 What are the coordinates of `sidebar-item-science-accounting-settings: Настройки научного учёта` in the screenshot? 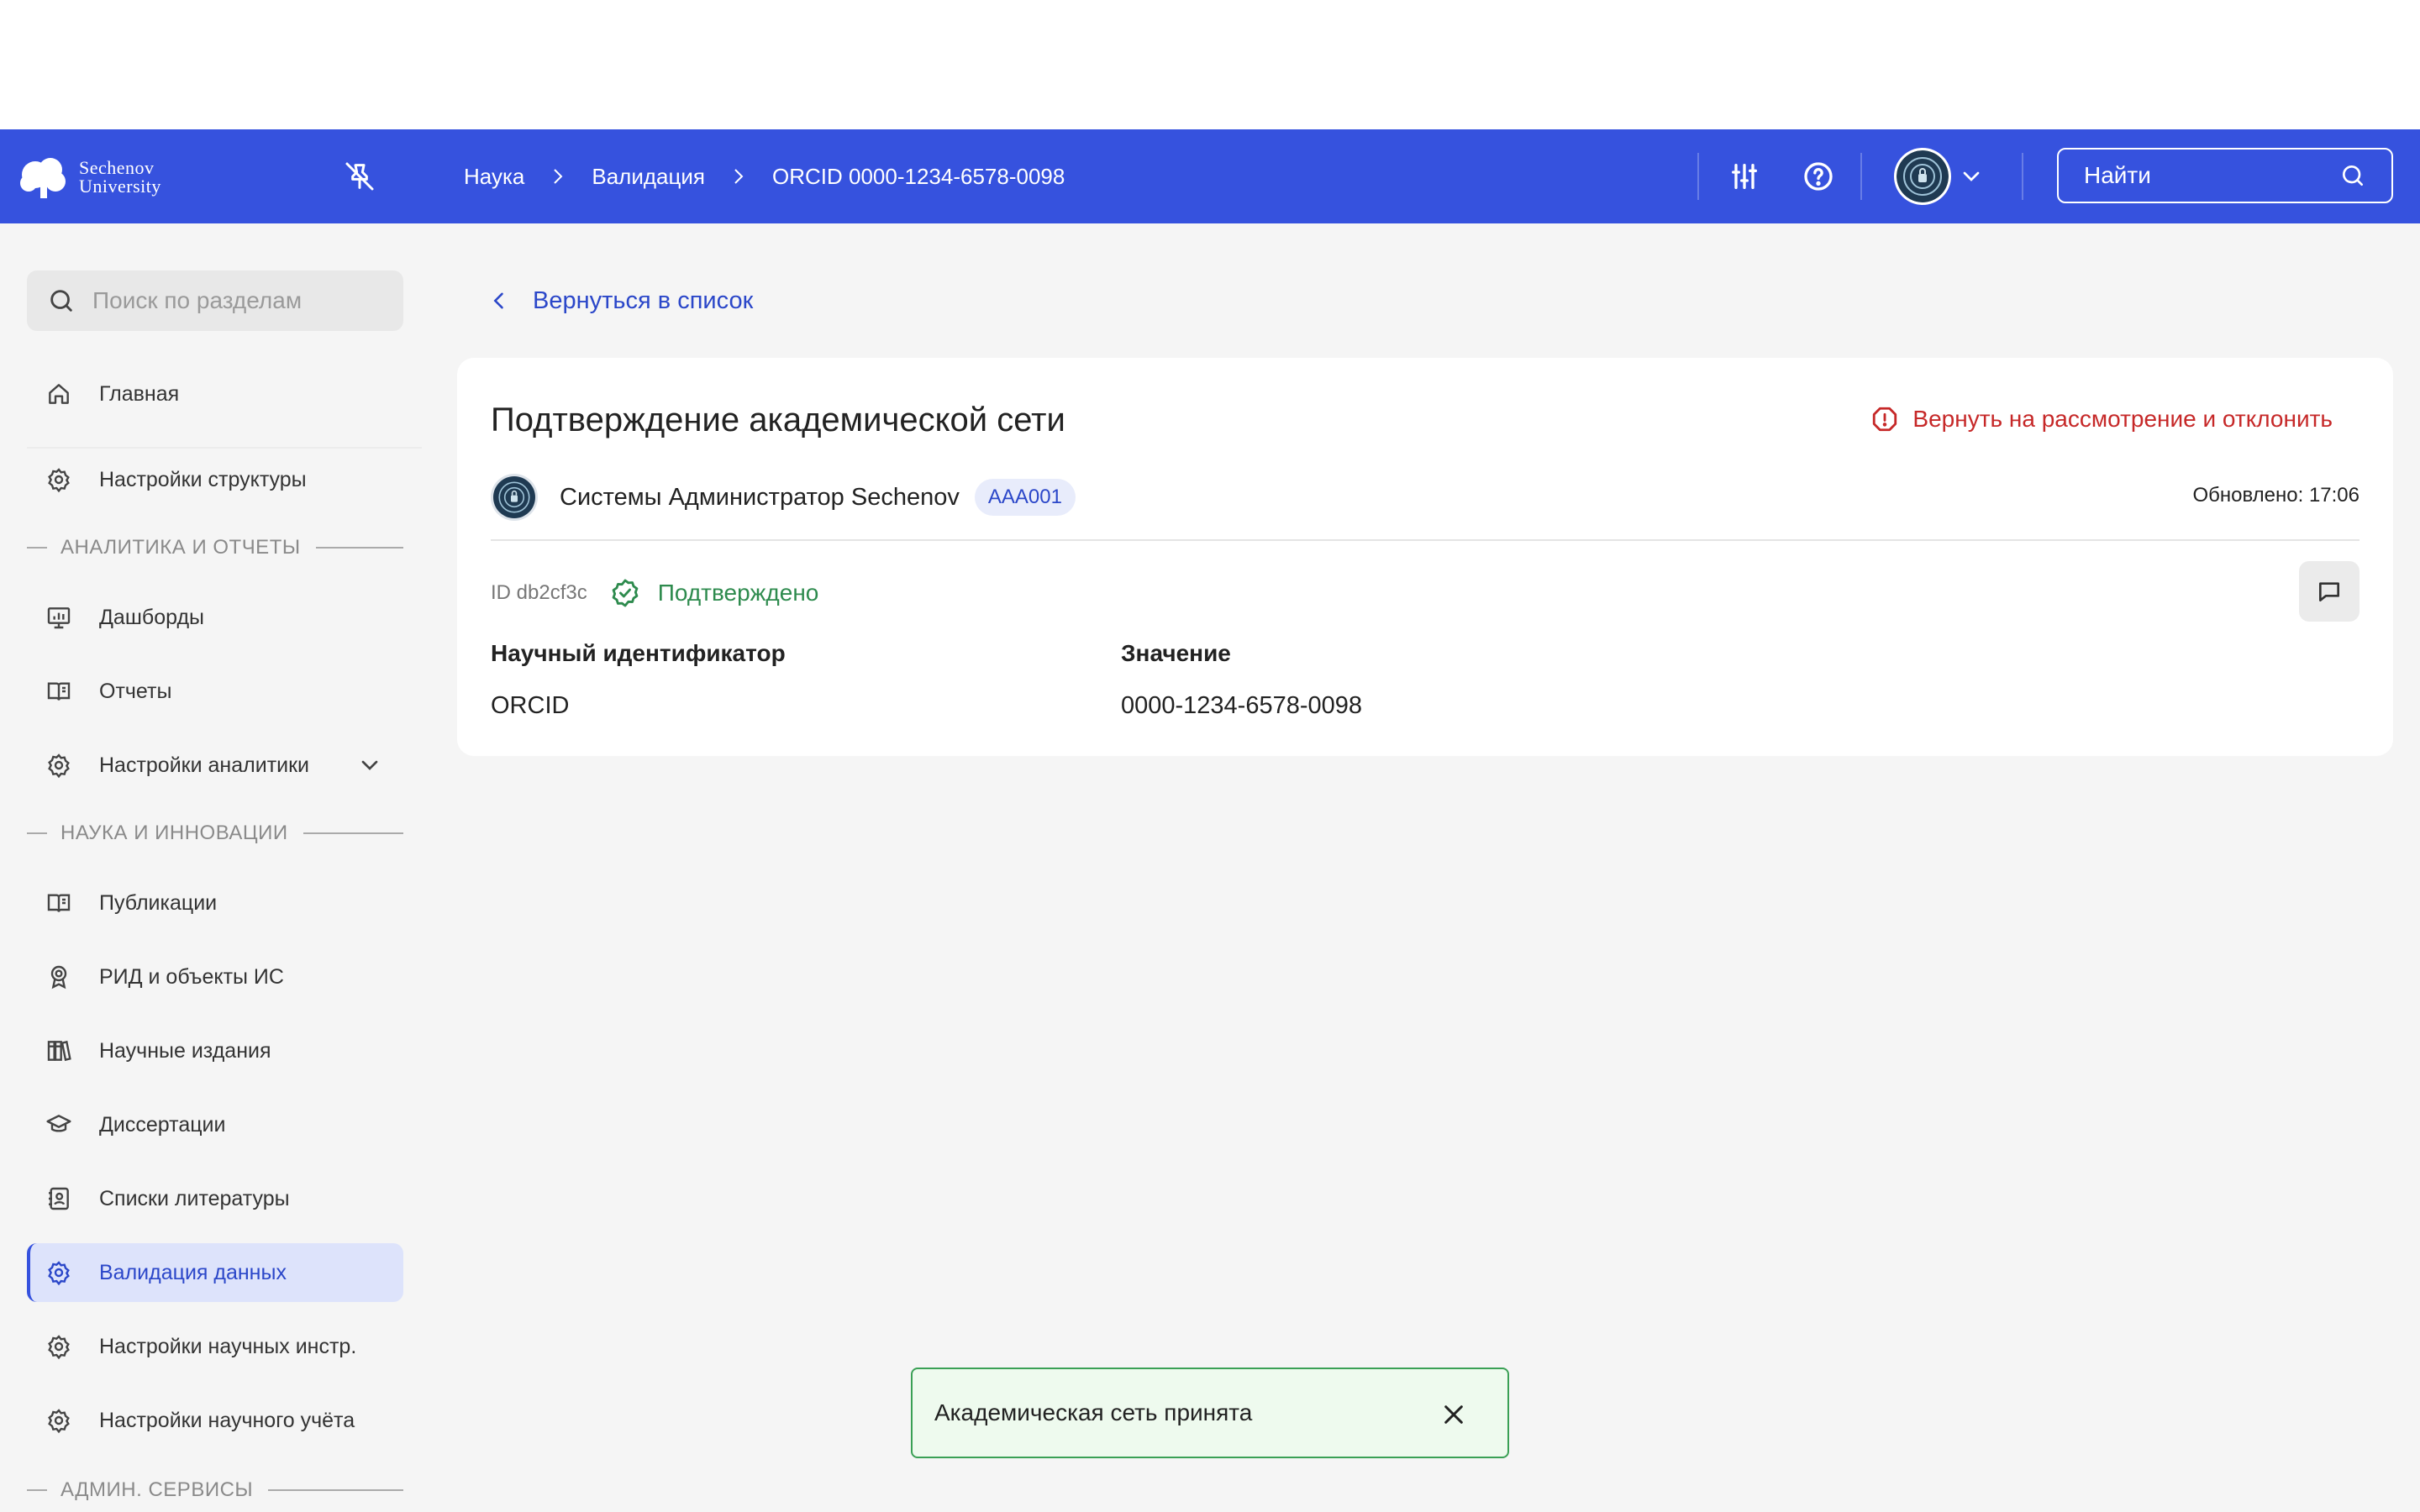 It's located at (215, 1420).